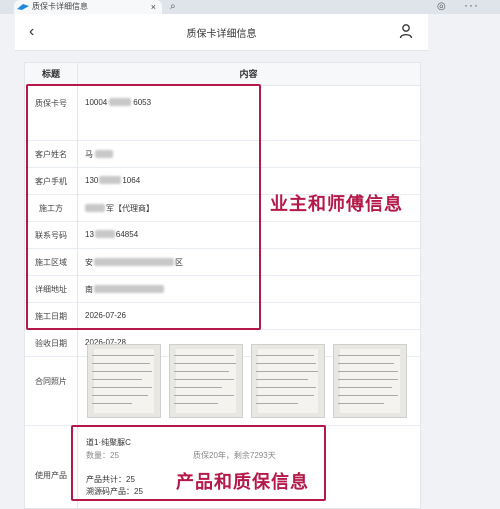  Describe the element at coordinates (60, 6) in the screenshot. I see `tab-title: 质保卡详细信息` at that location.